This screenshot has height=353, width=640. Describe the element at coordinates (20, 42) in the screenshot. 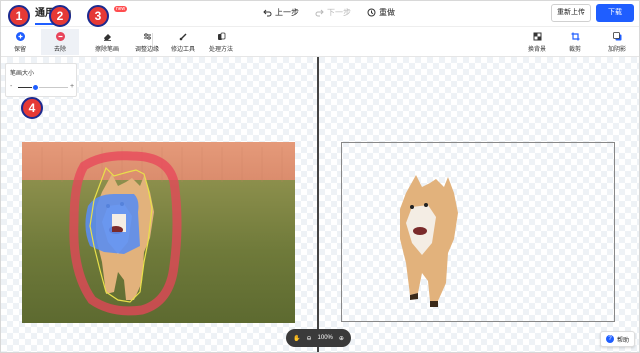

I see `keep-tool: 保留` at that location.